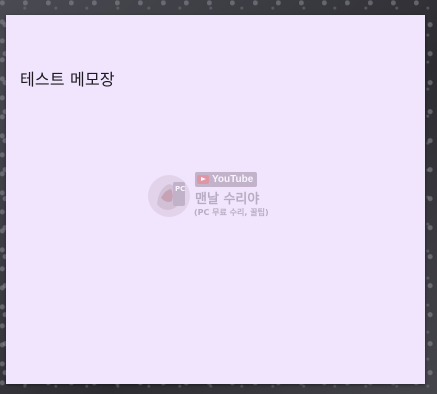  What do you see at coordinates (203, 179) in the screenshot?
I see `youtube-play-icon` at bounding box center [203, 179].